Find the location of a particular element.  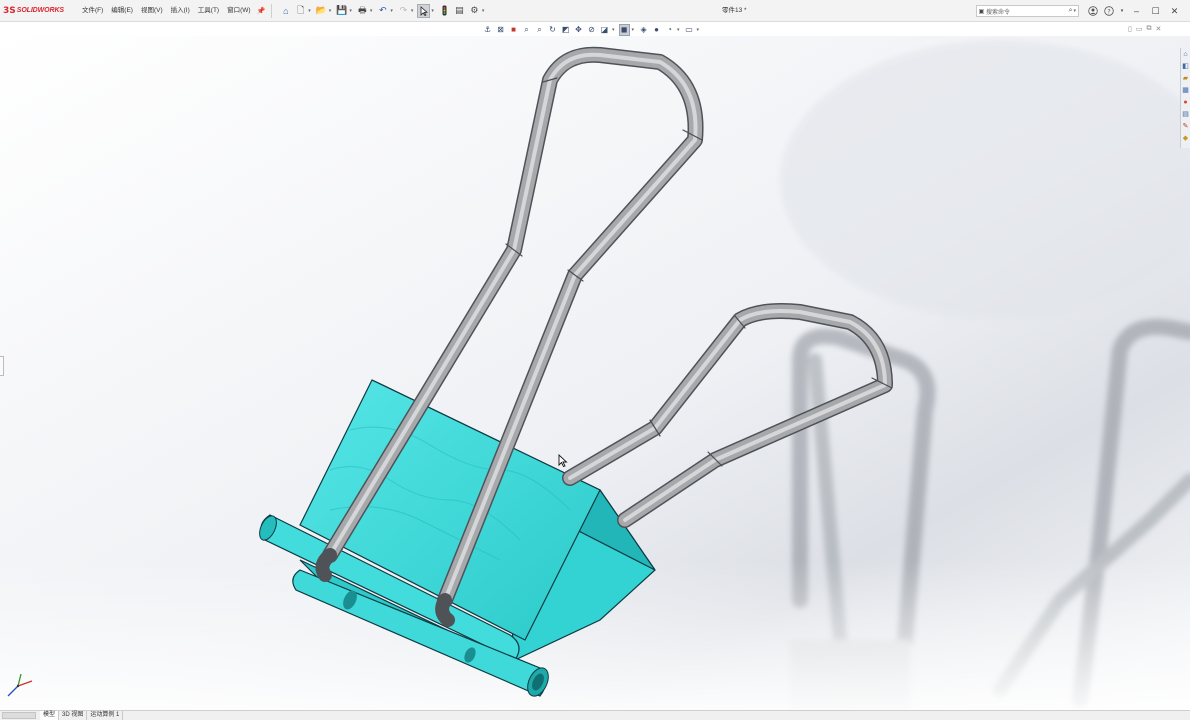

restore-view-icon: ▭ is located at coordinates (1139, 29).